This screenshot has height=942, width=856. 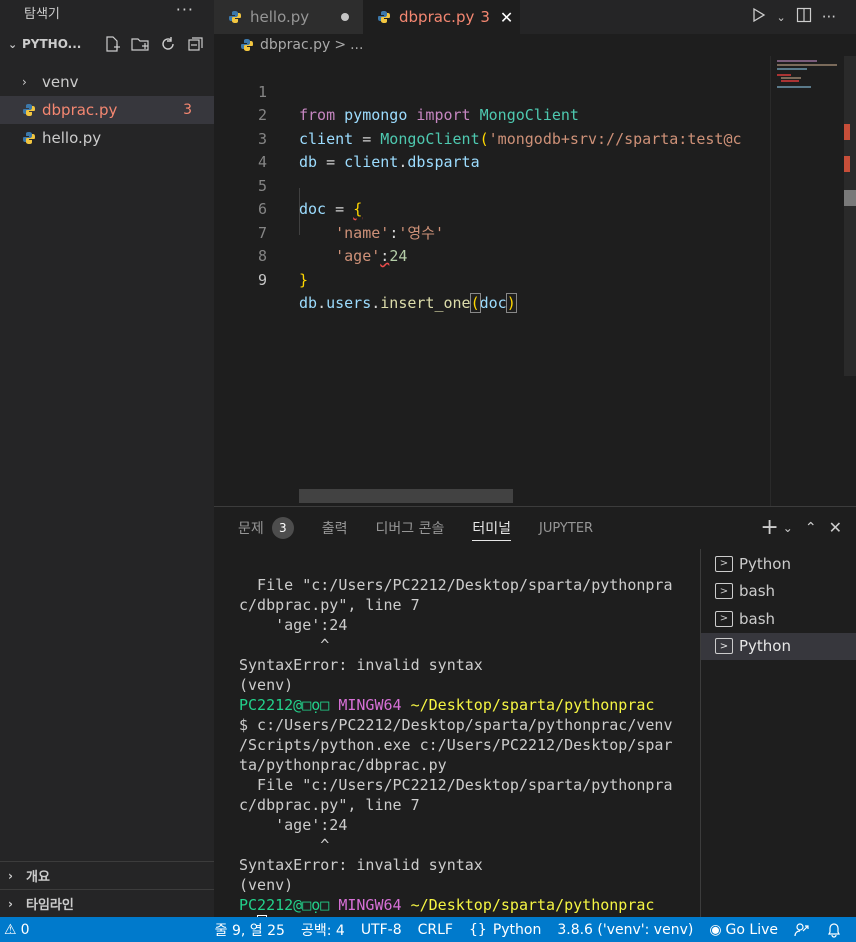 I want to click on tab-hello-py: hello.py, so click(x=288, y=17).